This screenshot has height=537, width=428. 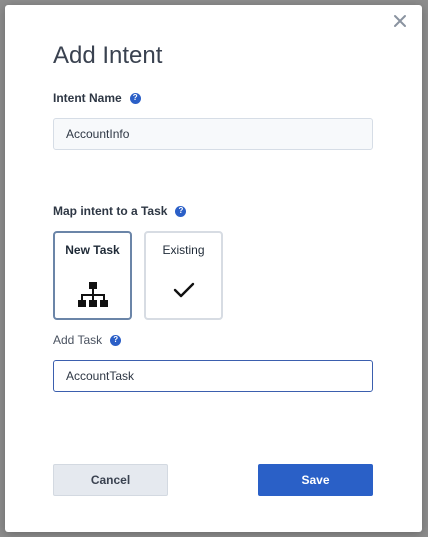 I want to click on dialog-title: Add Intent, so click(x=108, y=55).